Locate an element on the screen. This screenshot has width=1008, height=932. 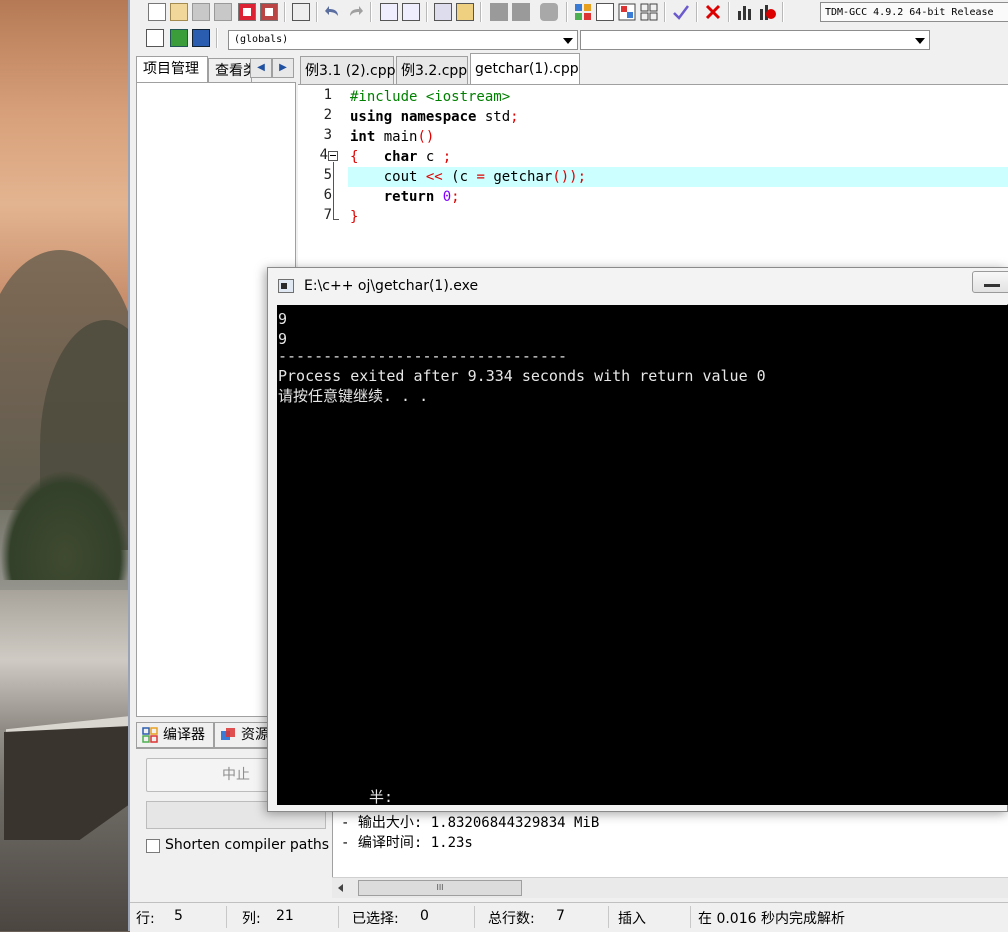
scrollbar-thumb: III is located at coordinates (440, 888).